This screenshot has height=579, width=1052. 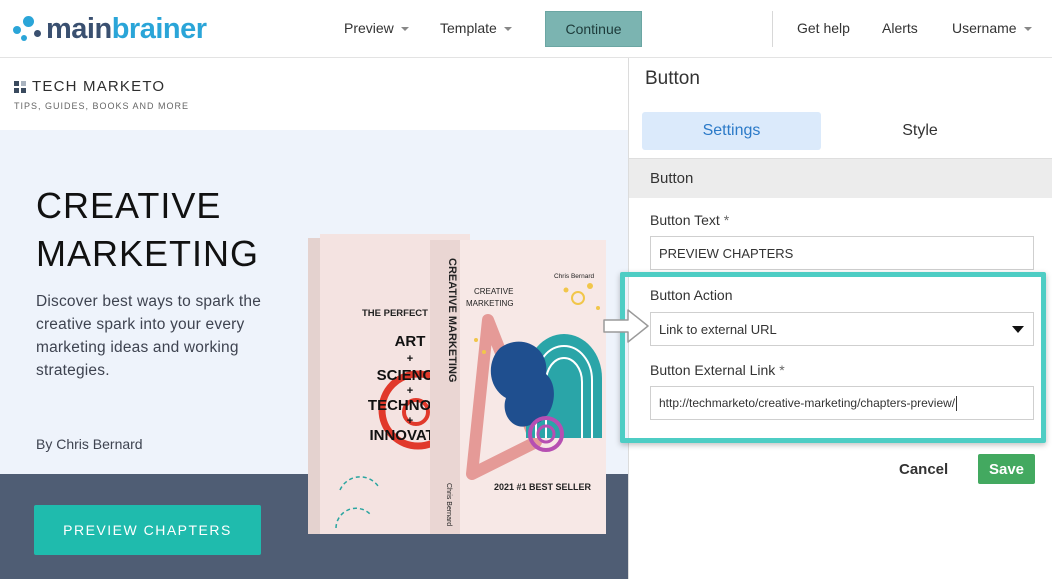 I want to click on continue-button: Continue, so click(x=593, y=29).